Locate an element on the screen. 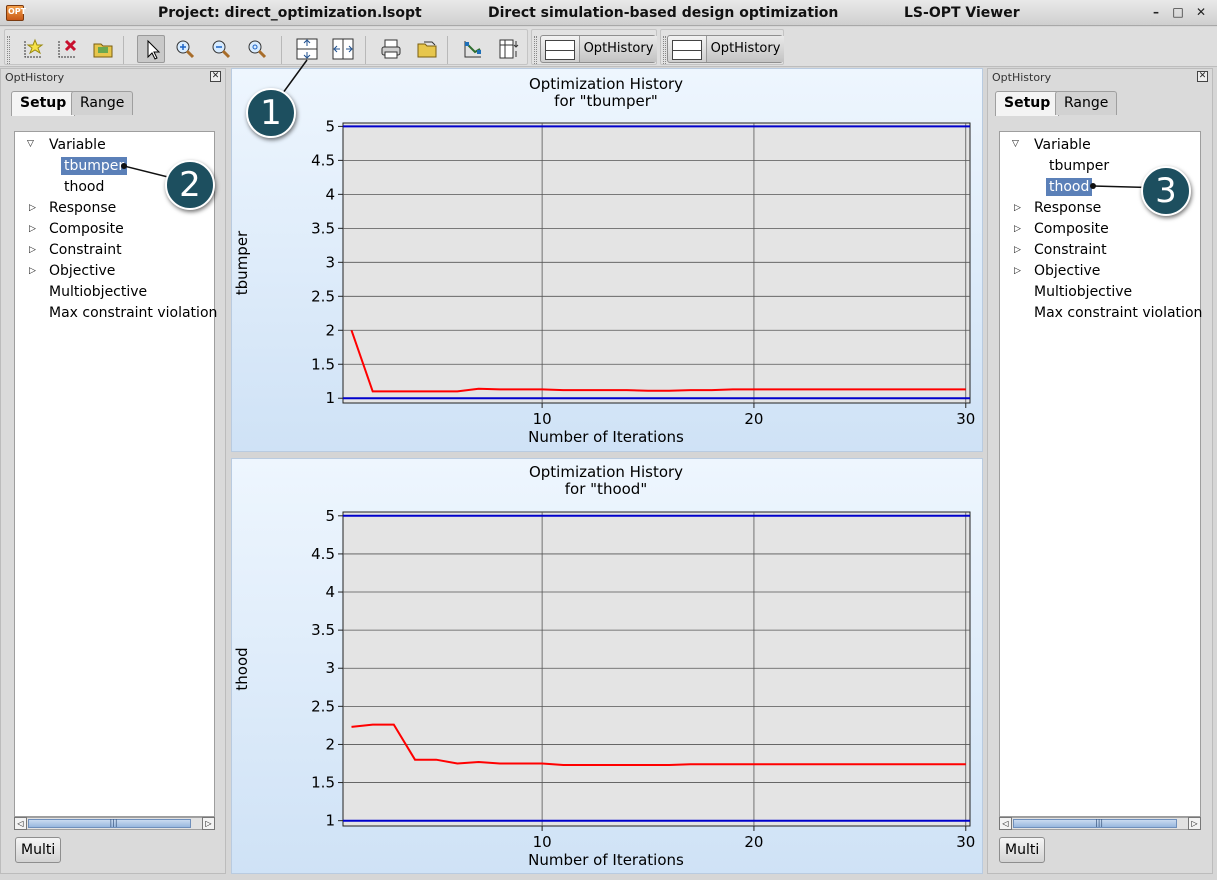 The width and height of the screenshot is (1217, 880). callout-leader-lines is located at coordinates (643, 124).